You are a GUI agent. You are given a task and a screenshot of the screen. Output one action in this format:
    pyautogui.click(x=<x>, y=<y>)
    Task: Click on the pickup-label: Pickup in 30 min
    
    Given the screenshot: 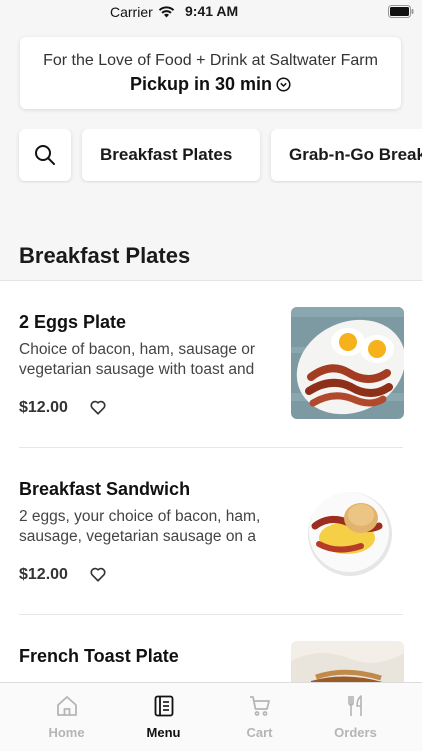 What is the action you would take?
    pyautogui.click(x=201, y=84)
    